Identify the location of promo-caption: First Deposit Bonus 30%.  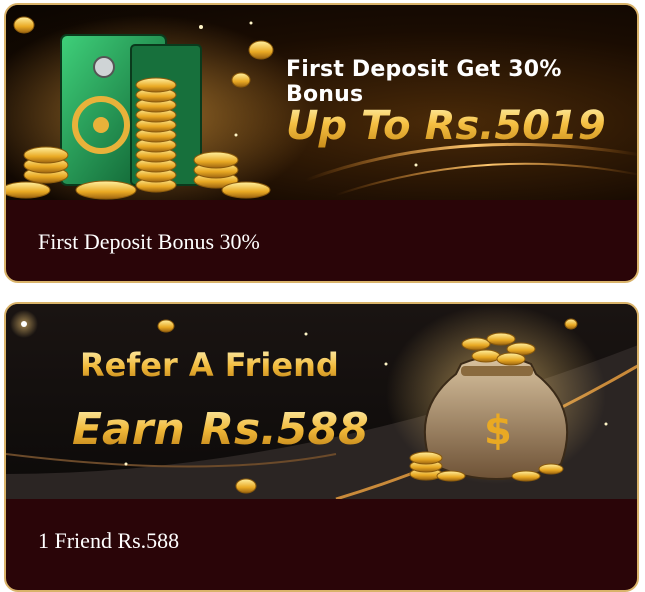
(149, 241).